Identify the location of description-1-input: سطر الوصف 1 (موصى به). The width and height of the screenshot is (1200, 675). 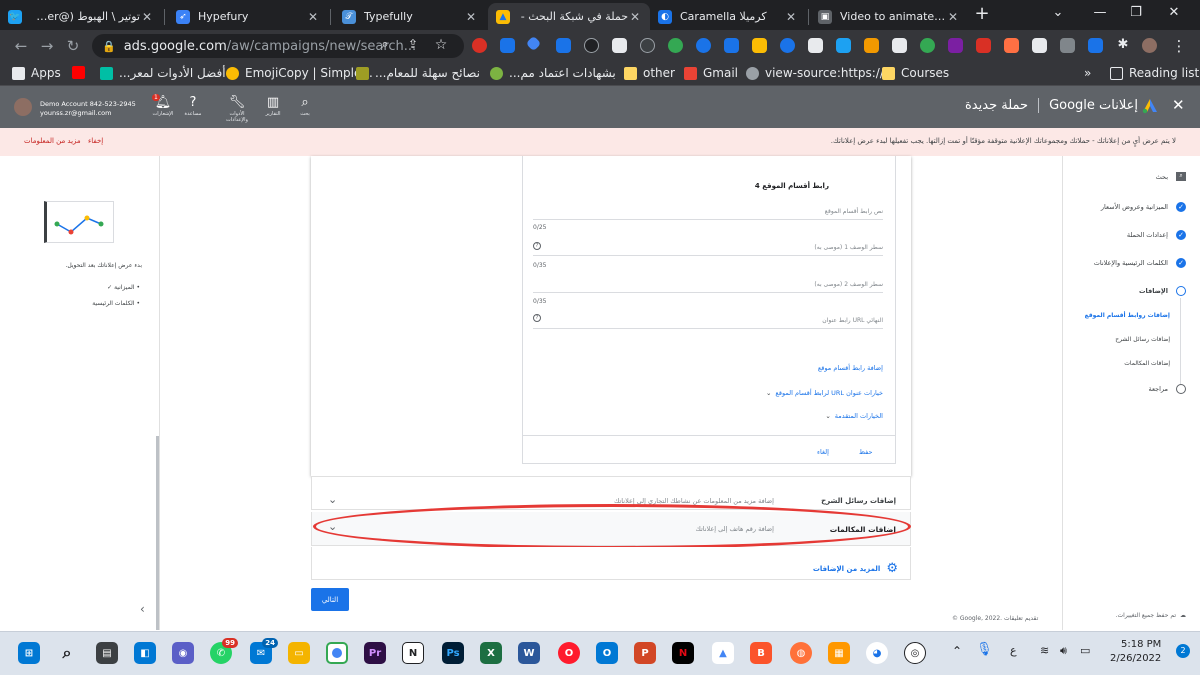
(708, 250).